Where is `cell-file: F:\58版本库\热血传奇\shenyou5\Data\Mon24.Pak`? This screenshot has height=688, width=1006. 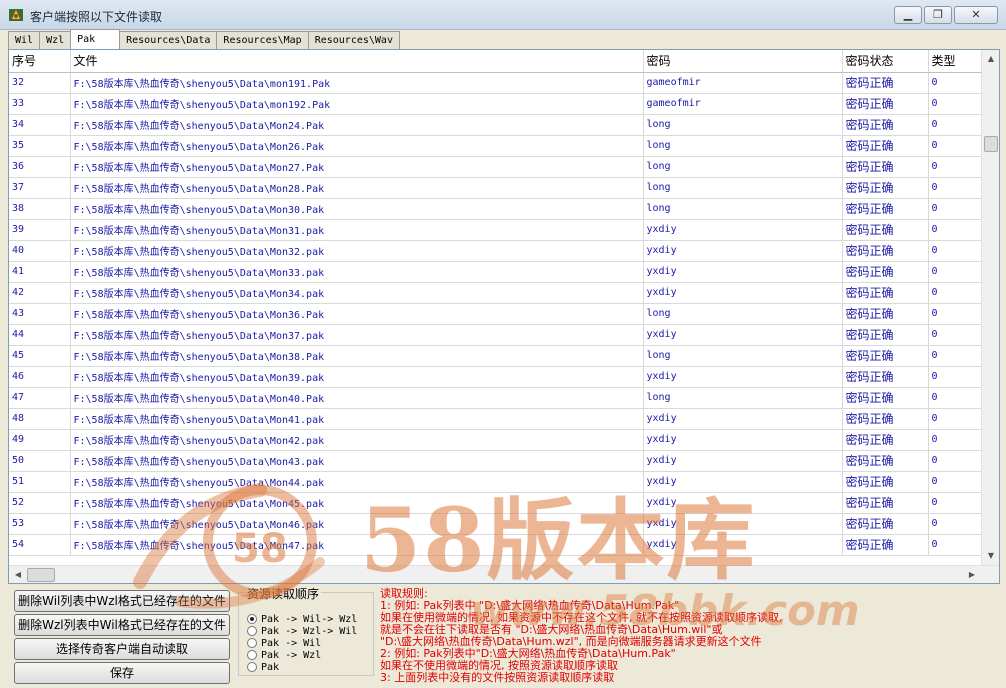 cell-file: F:\58版本库\热血传奇\shenyou5\Data\Mon24.Pak is located at coordinates (357, 125).